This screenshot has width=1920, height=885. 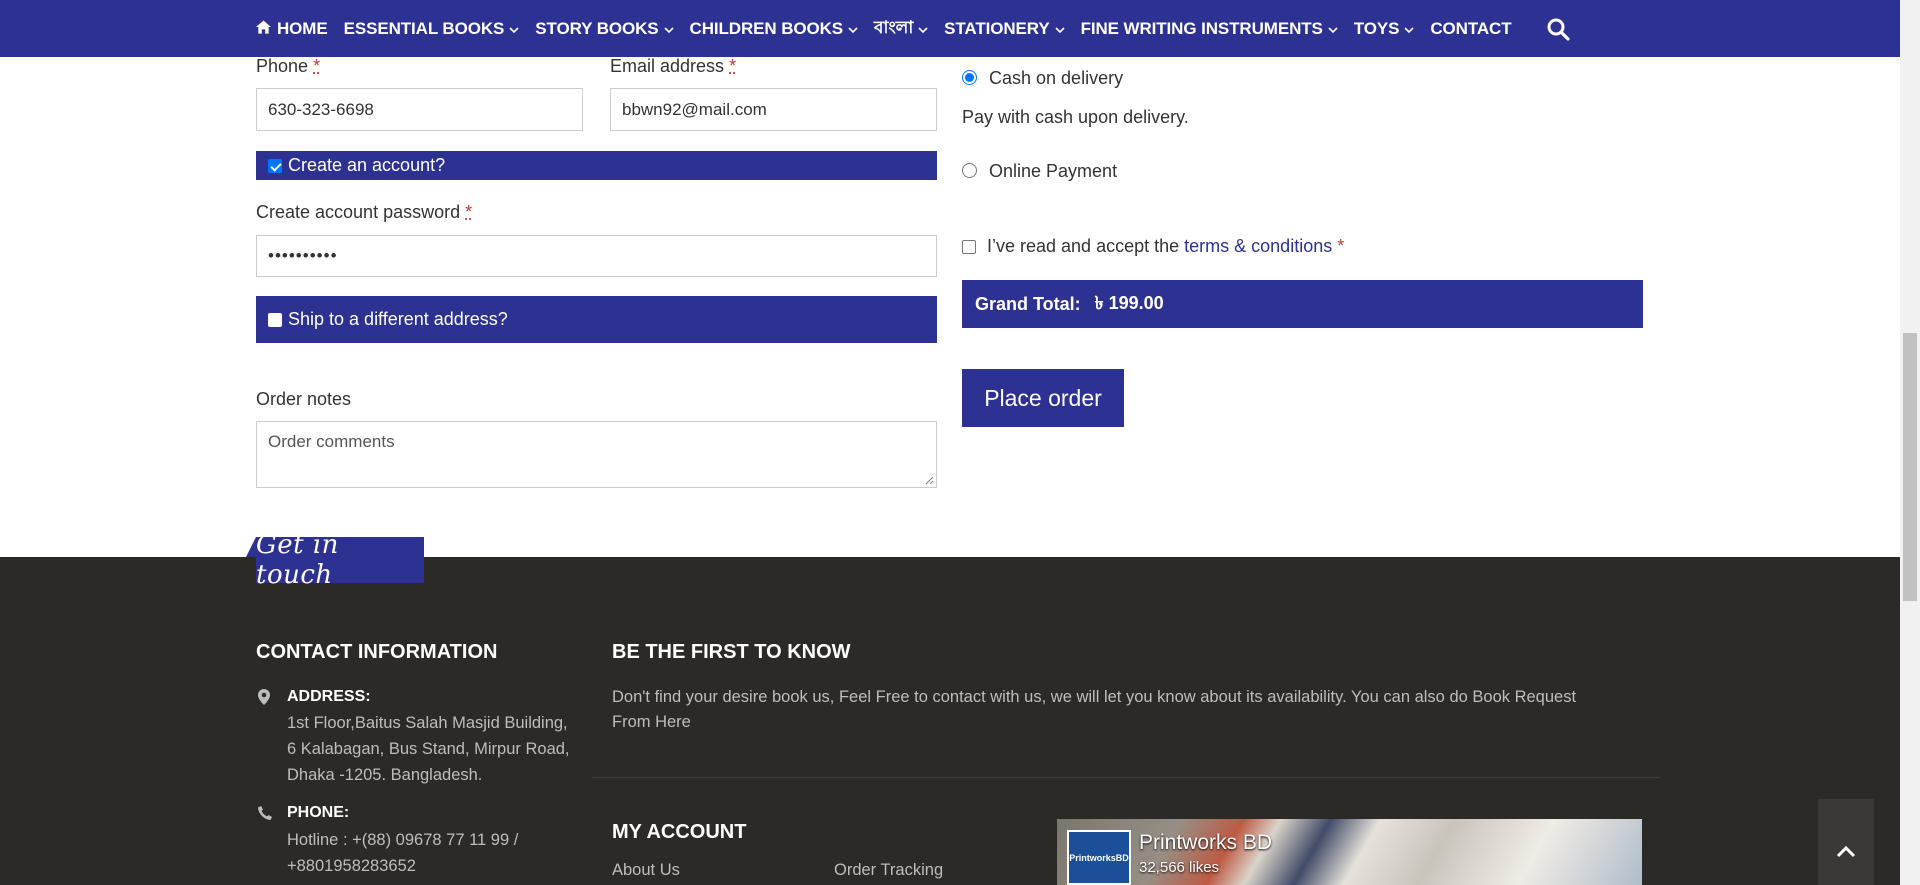 What do you see at coordinates (596, 319) in the screenshot?
I see `ship-different-bar: Ship to a different address?` at bounding box center [596, 319].